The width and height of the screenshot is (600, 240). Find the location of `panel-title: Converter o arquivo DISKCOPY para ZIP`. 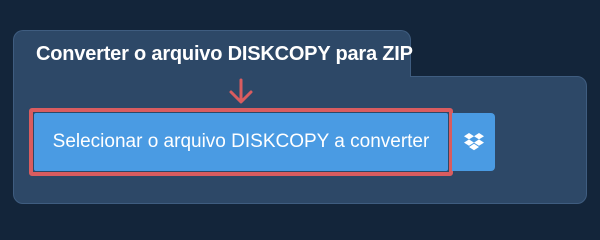

panel-title: Converter o arquivo DISKCOPY para ZIP is located at coordinates (224, 54).